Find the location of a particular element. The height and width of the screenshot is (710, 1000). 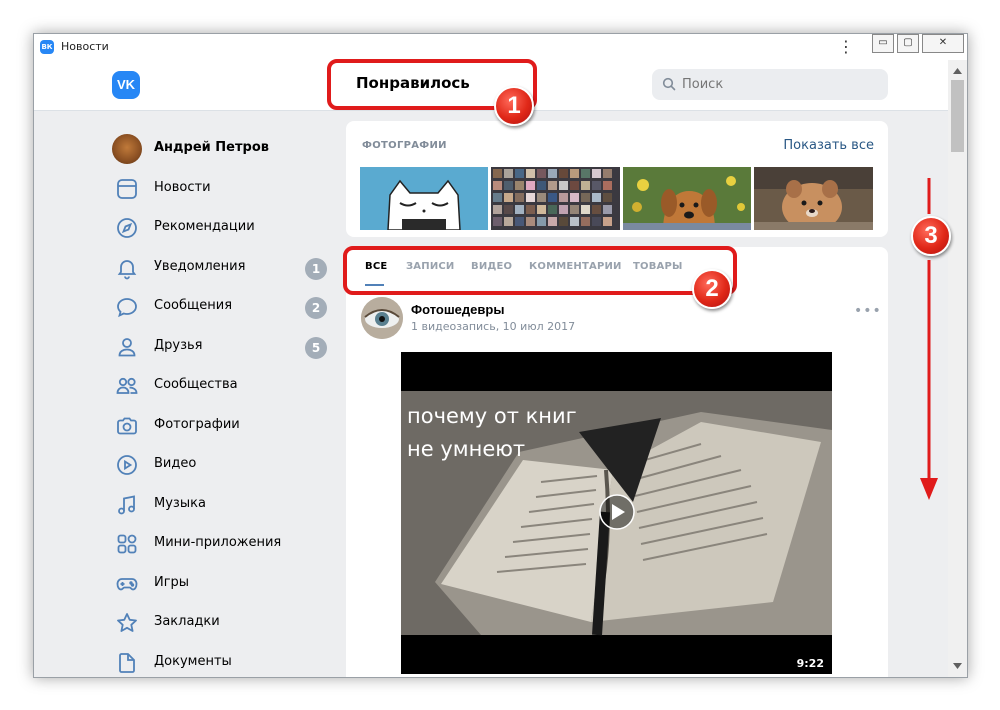

scrollbar-thumb is located at coordinates (957, 116).